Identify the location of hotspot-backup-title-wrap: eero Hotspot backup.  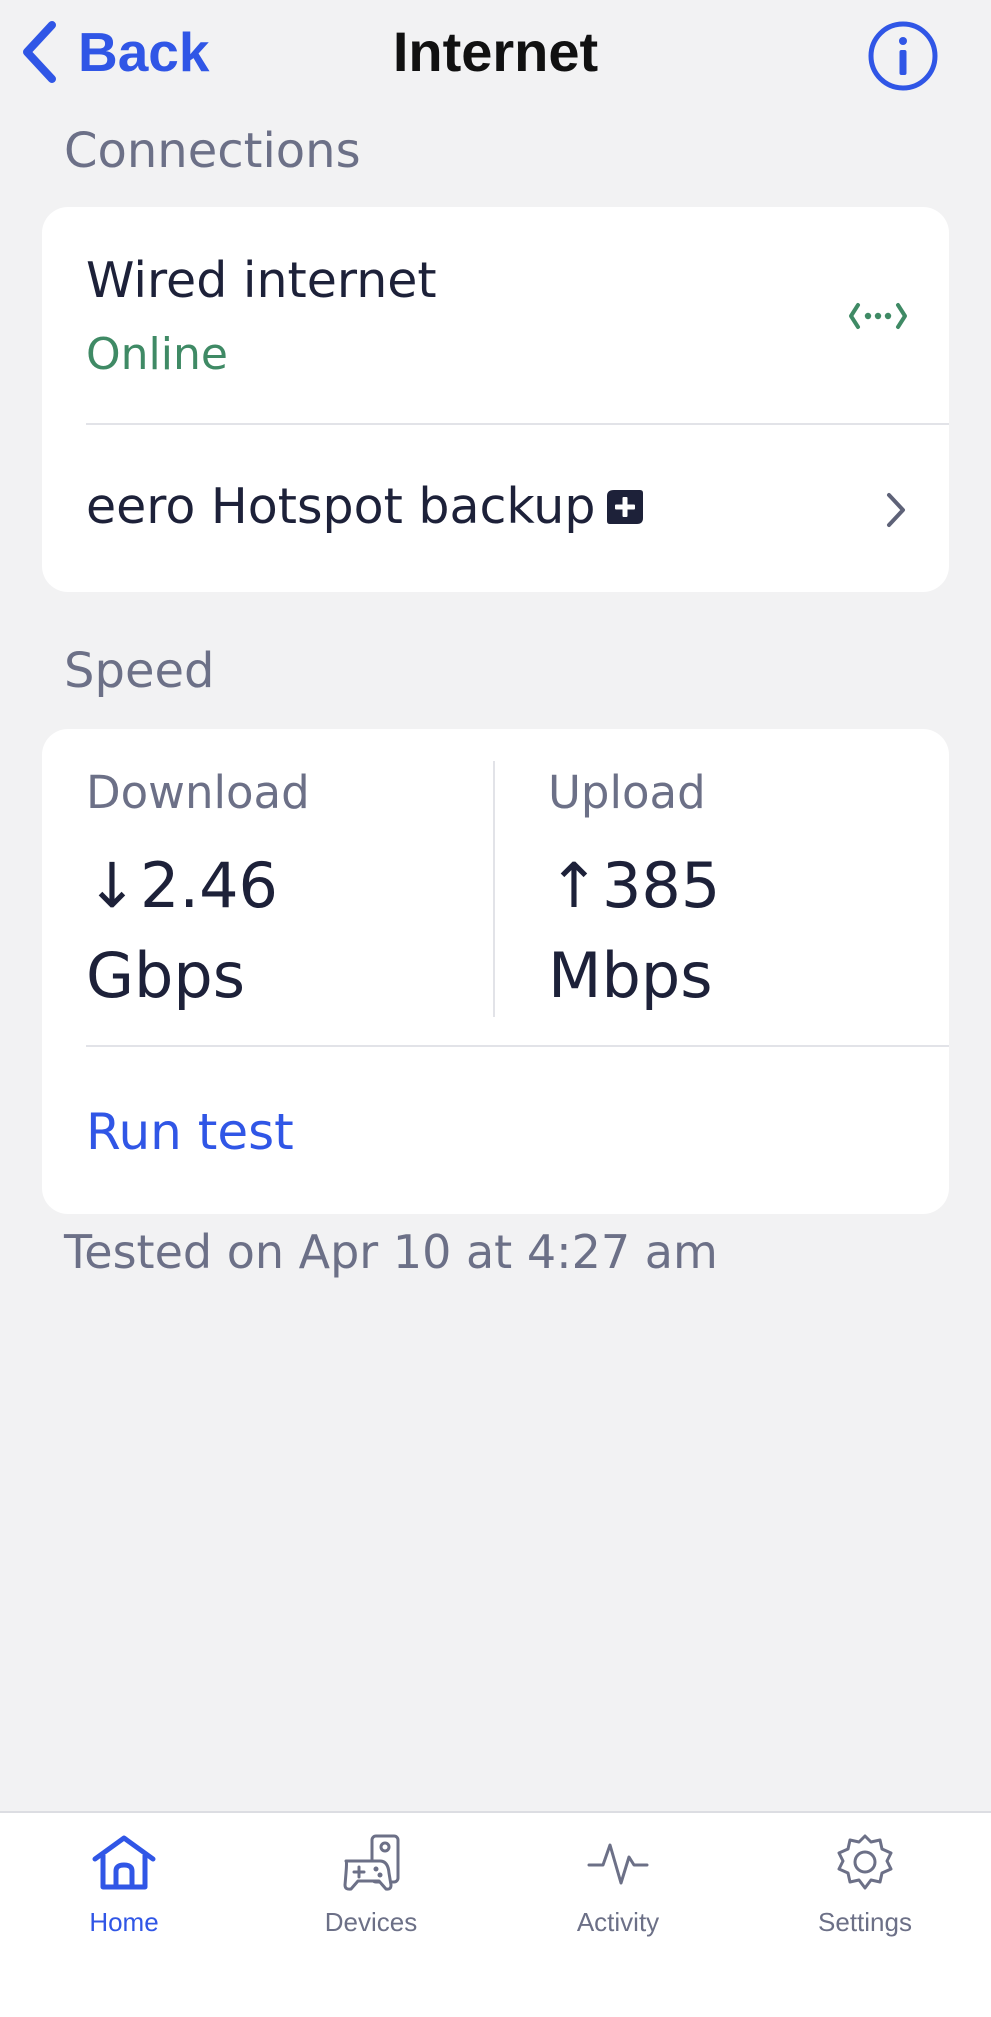
(365, 507).